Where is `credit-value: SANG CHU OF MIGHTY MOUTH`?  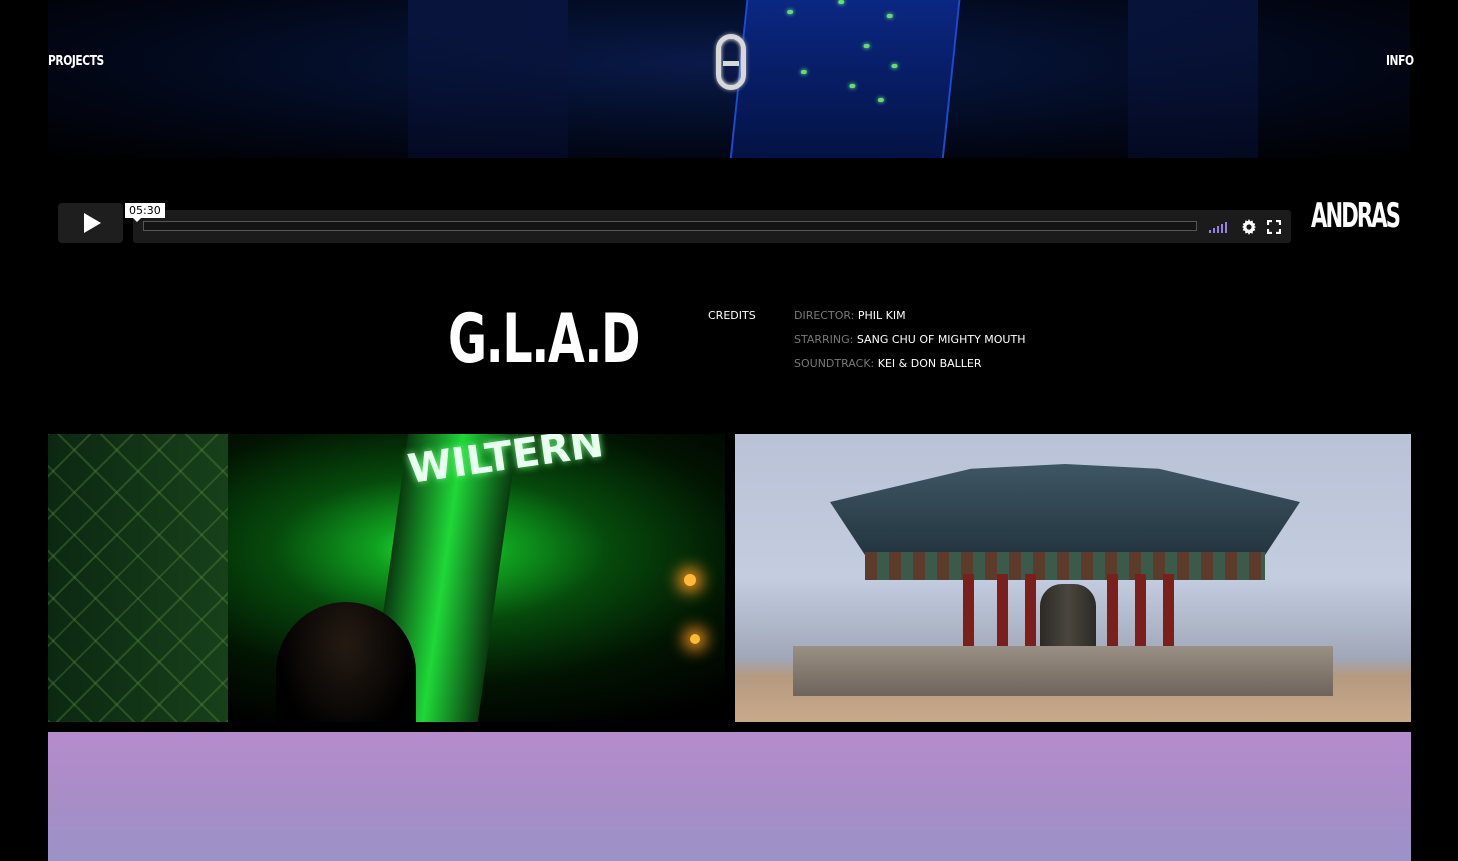
credit-value: SANG CHU OF MIGHTY MOUTH is located at coordinates (941, 339).